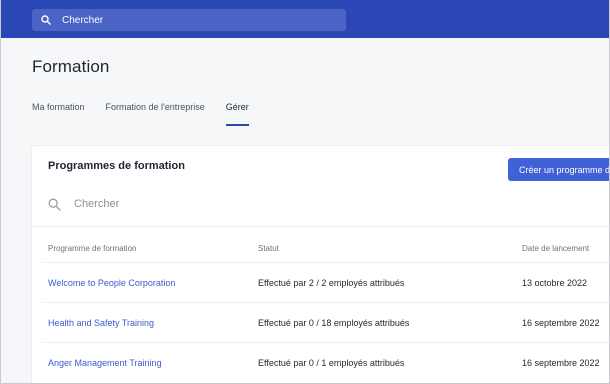  What do you see at coordinates (105, 363) in the screenshot?
I see `program-link: Anger Management Training` at bounding box center [105, 363].